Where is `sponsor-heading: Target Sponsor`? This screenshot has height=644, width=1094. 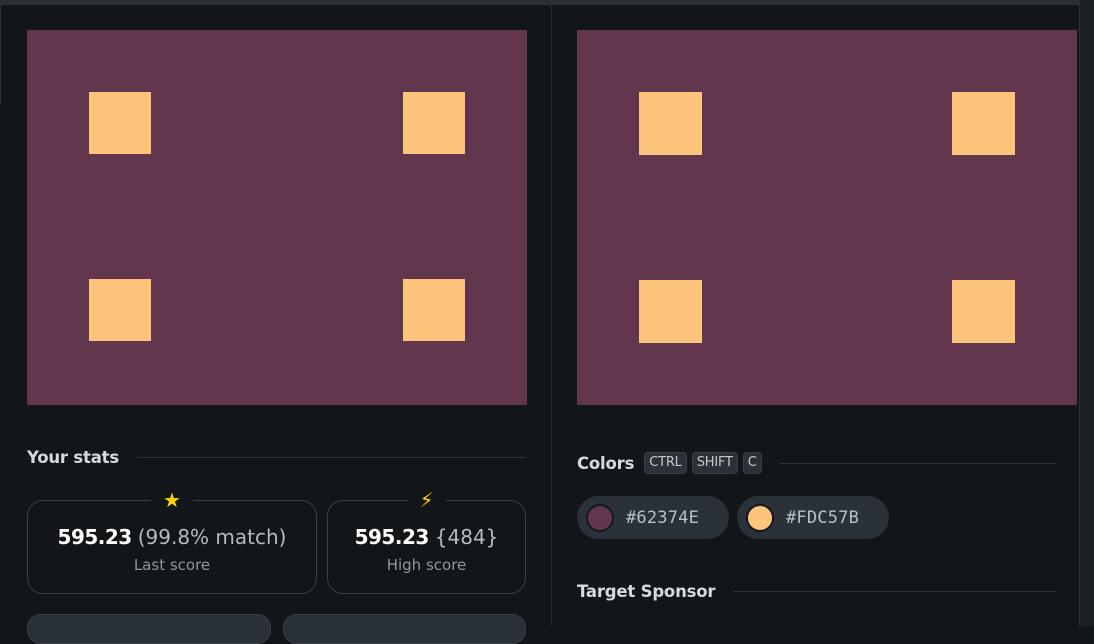 sponsor-heading: Target Sponsor is located at coordinates (816, 591).